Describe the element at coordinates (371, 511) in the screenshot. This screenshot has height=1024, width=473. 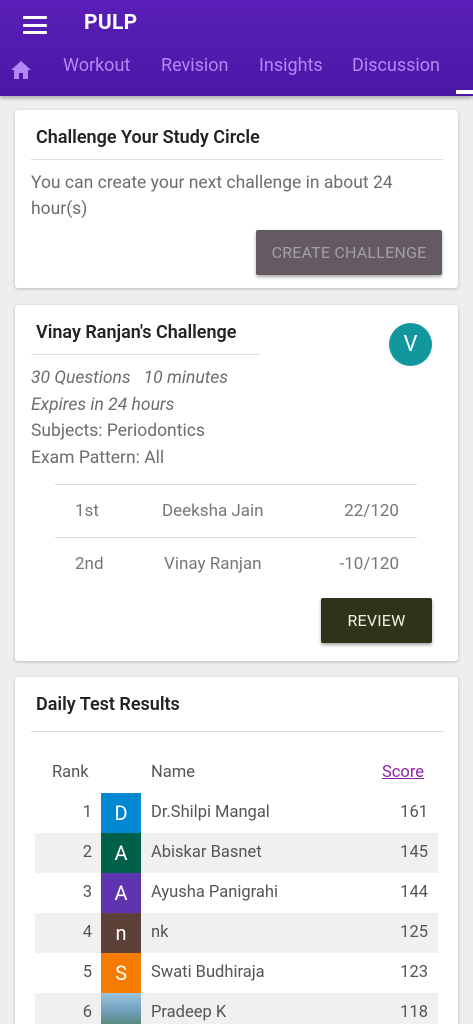
I see `leaderboard-score: 22/120` at that location.